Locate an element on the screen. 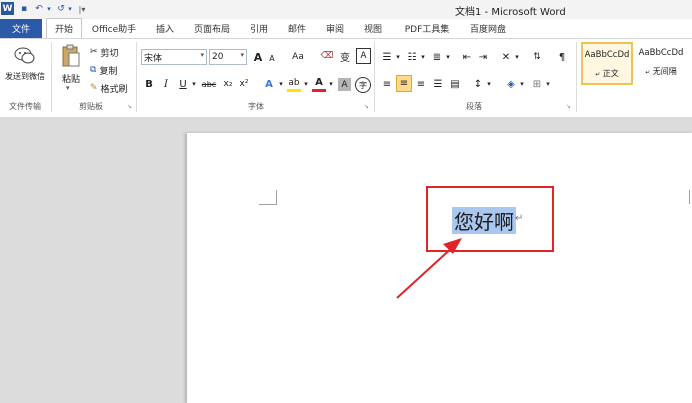 This screenshot has width=692, height=403. annotation-arrow is located at coordinates (429, 268).